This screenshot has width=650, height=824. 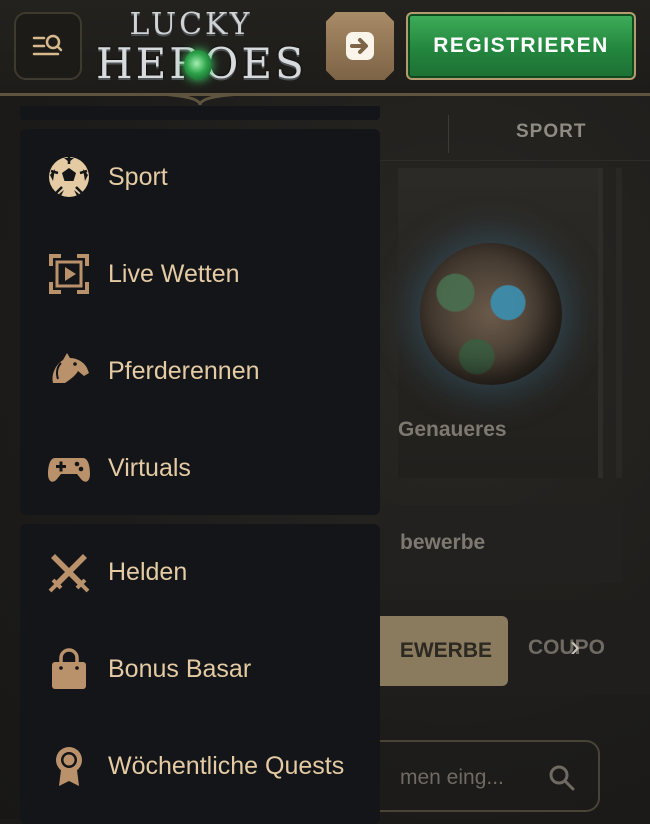 What do you see at coordinates (562, 778) in the screenshot?
I see `search-icon` at bounding box center [562, 778].